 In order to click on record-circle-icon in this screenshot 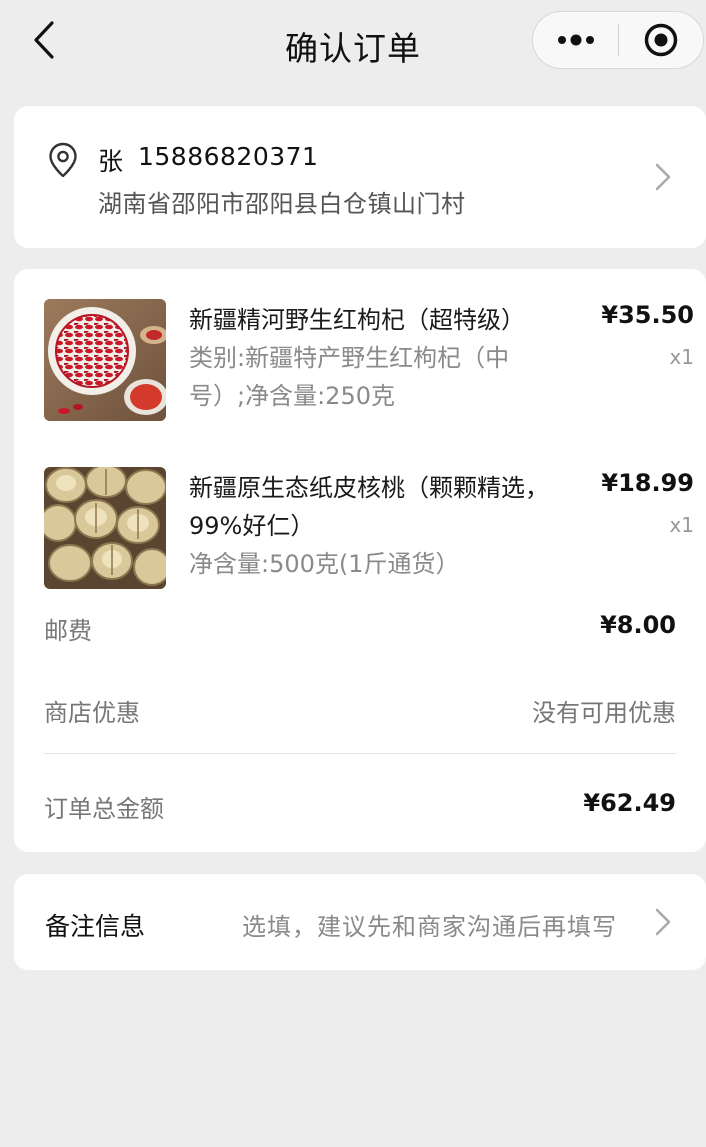, I will do `click(661, 40)`.